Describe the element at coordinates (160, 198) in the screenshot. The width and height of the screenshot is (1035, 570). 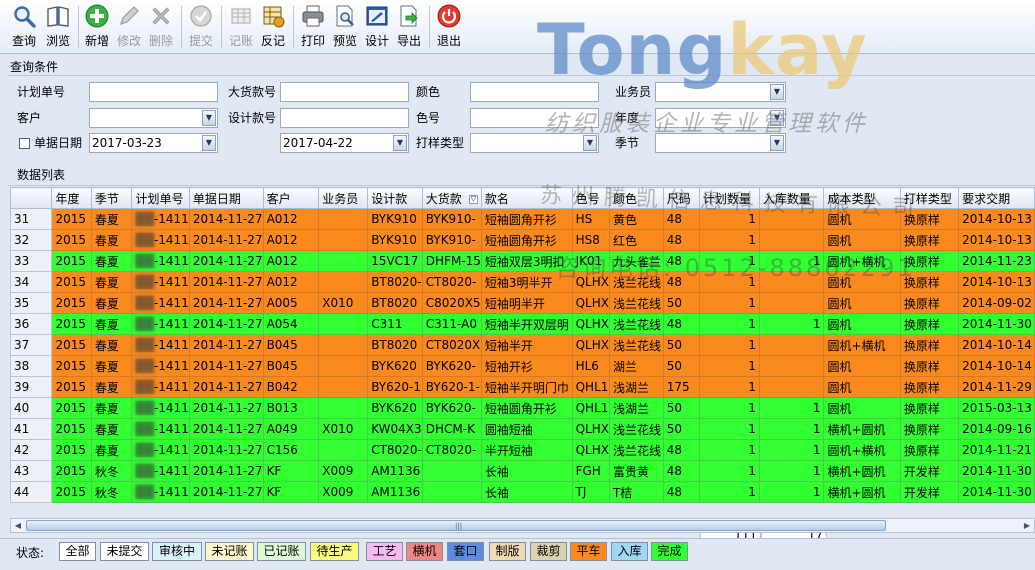
I see `column-header: 计划单号` at that location.